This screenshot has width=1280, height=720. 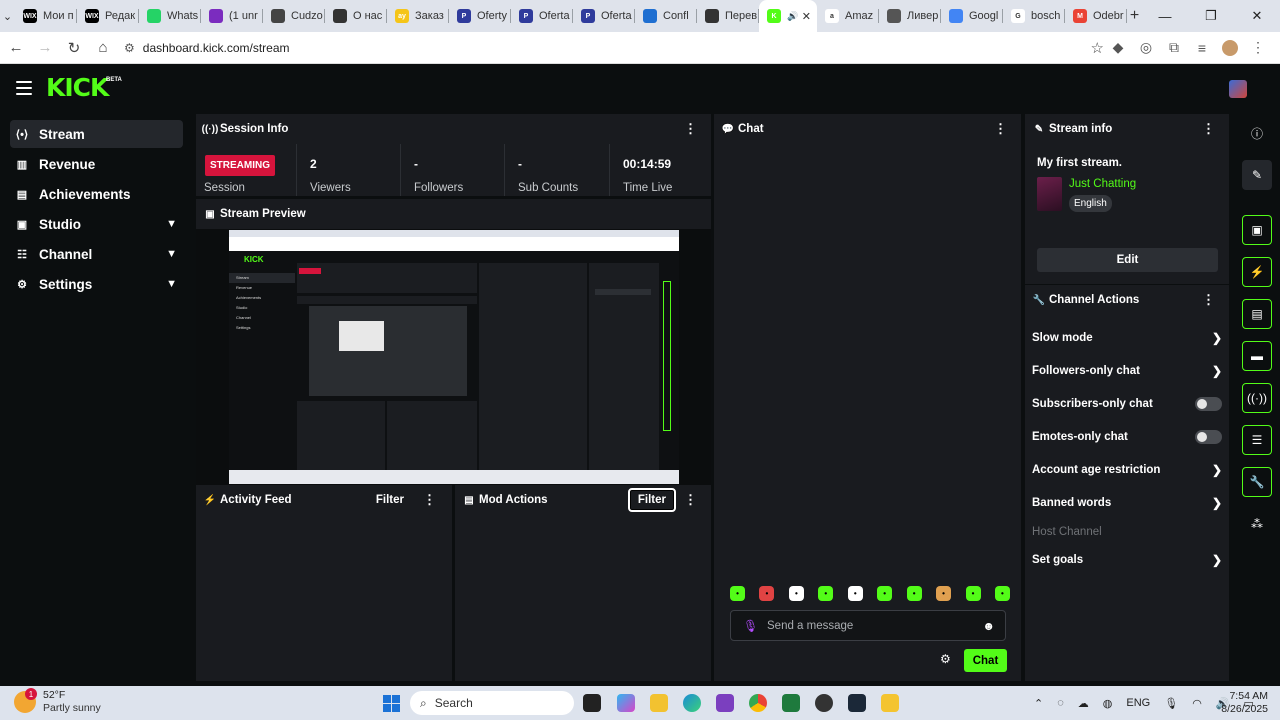 I want to click on excel-icon, so click(x=791, y=703).